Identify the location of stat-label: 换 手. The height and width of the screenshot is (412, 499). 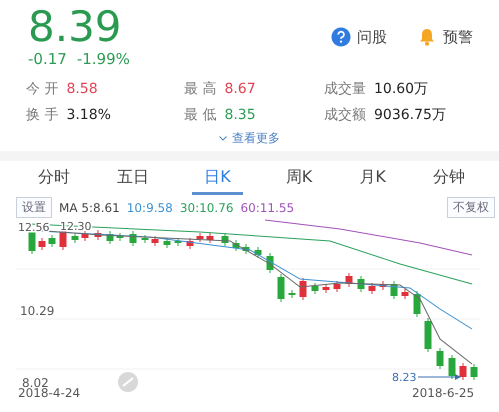
(42, 115).